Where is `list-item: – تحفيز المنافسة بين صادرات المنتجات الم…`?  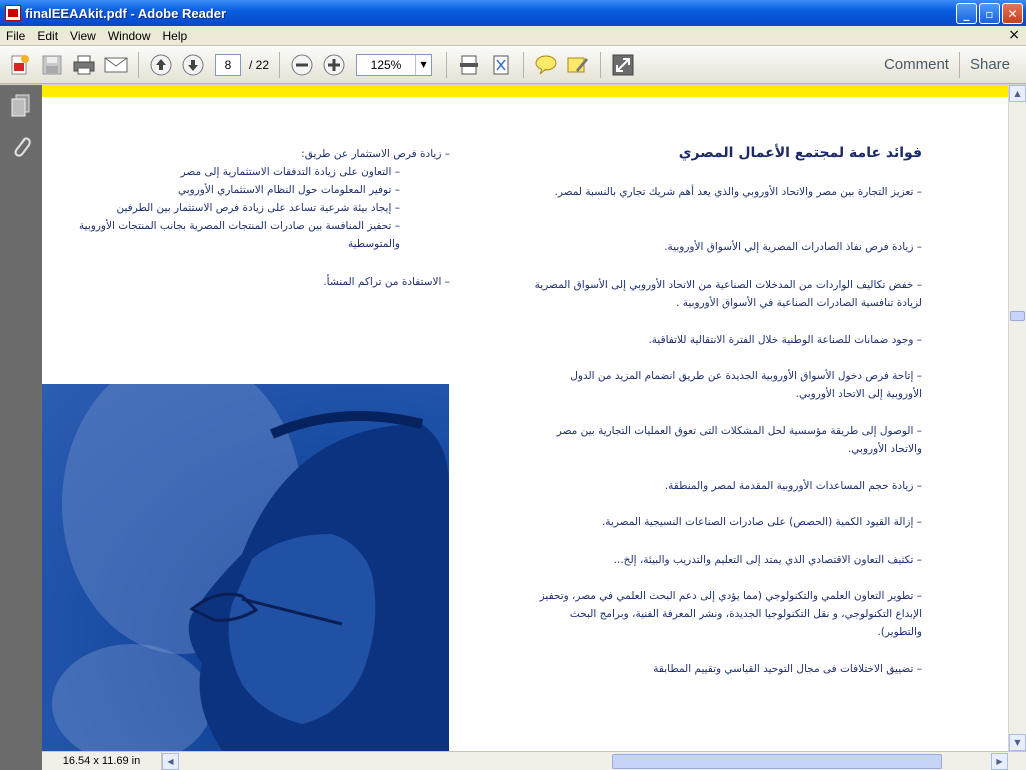
list-item: – تحفيز المنافسة بين صادرات المنتجات الم… is located at coordinates (239, 235).